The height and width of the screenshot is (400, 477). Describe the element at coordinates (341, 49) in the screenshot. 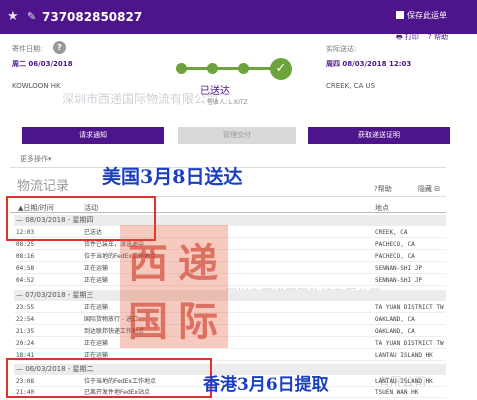

I see `delivered-date-label: 实际送达:` at that location.